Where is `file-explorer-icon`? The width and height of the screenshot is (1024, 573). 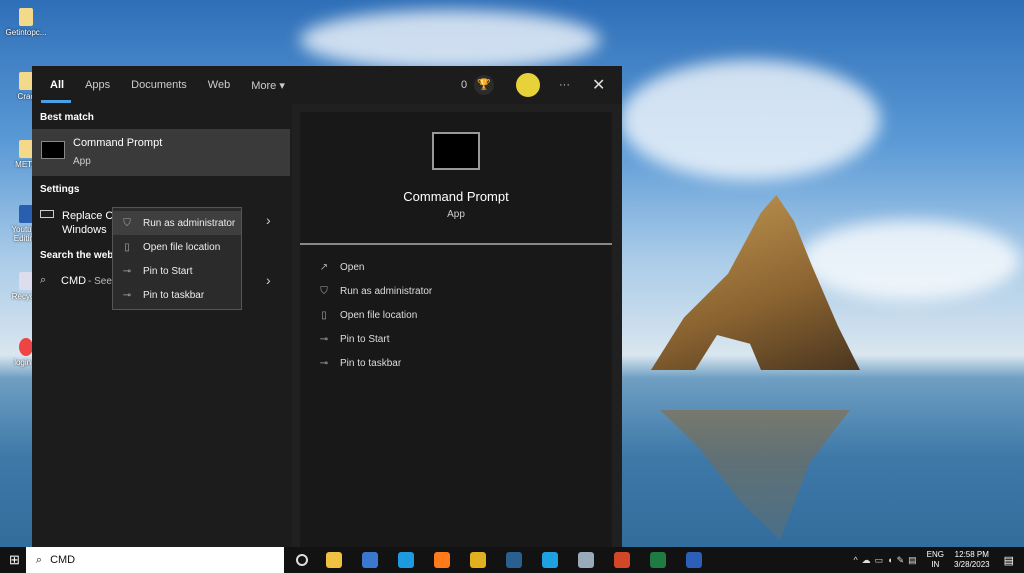
file-explorer-icon is located at coordinates (333, 560).